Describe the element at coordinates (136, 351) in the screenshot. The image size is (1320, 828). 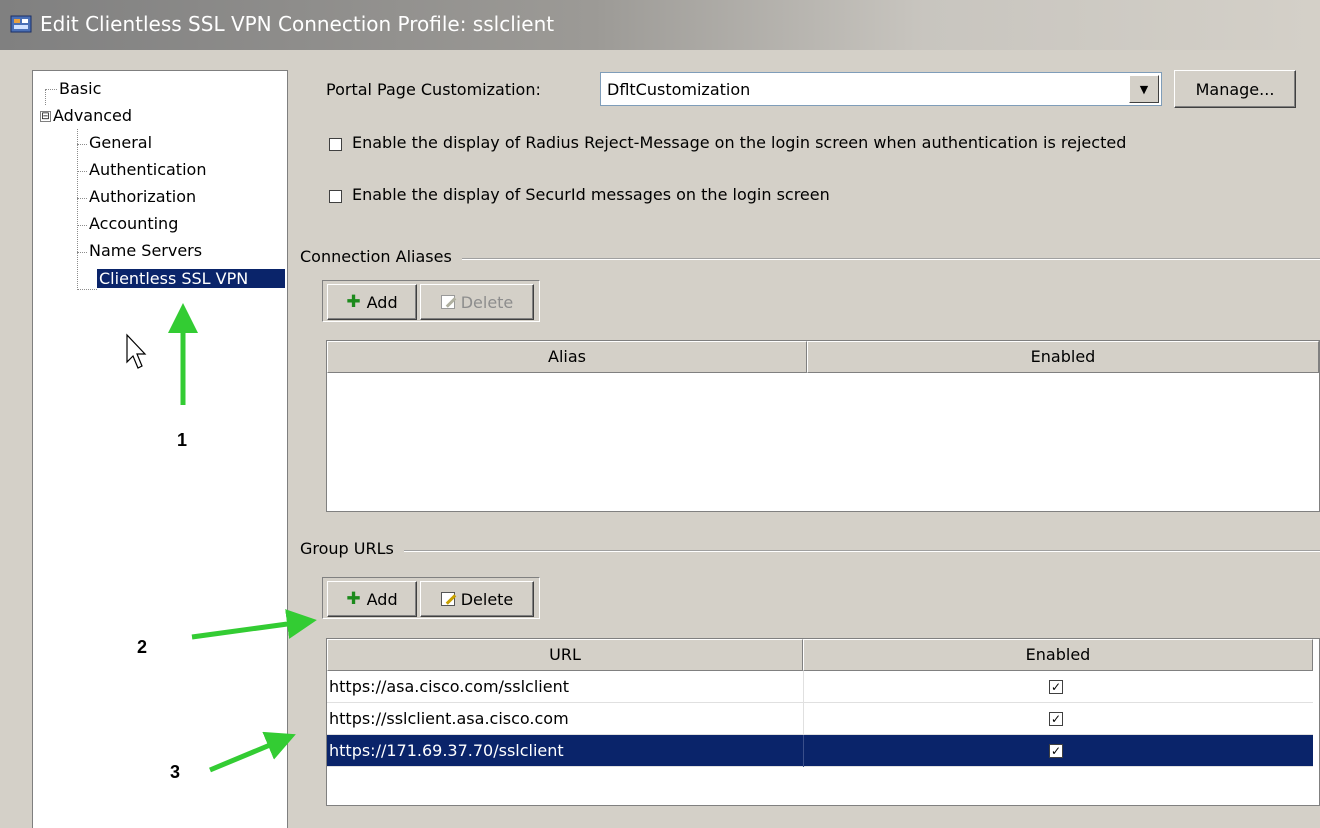
I see `mouse-cursor-icon` at that location.